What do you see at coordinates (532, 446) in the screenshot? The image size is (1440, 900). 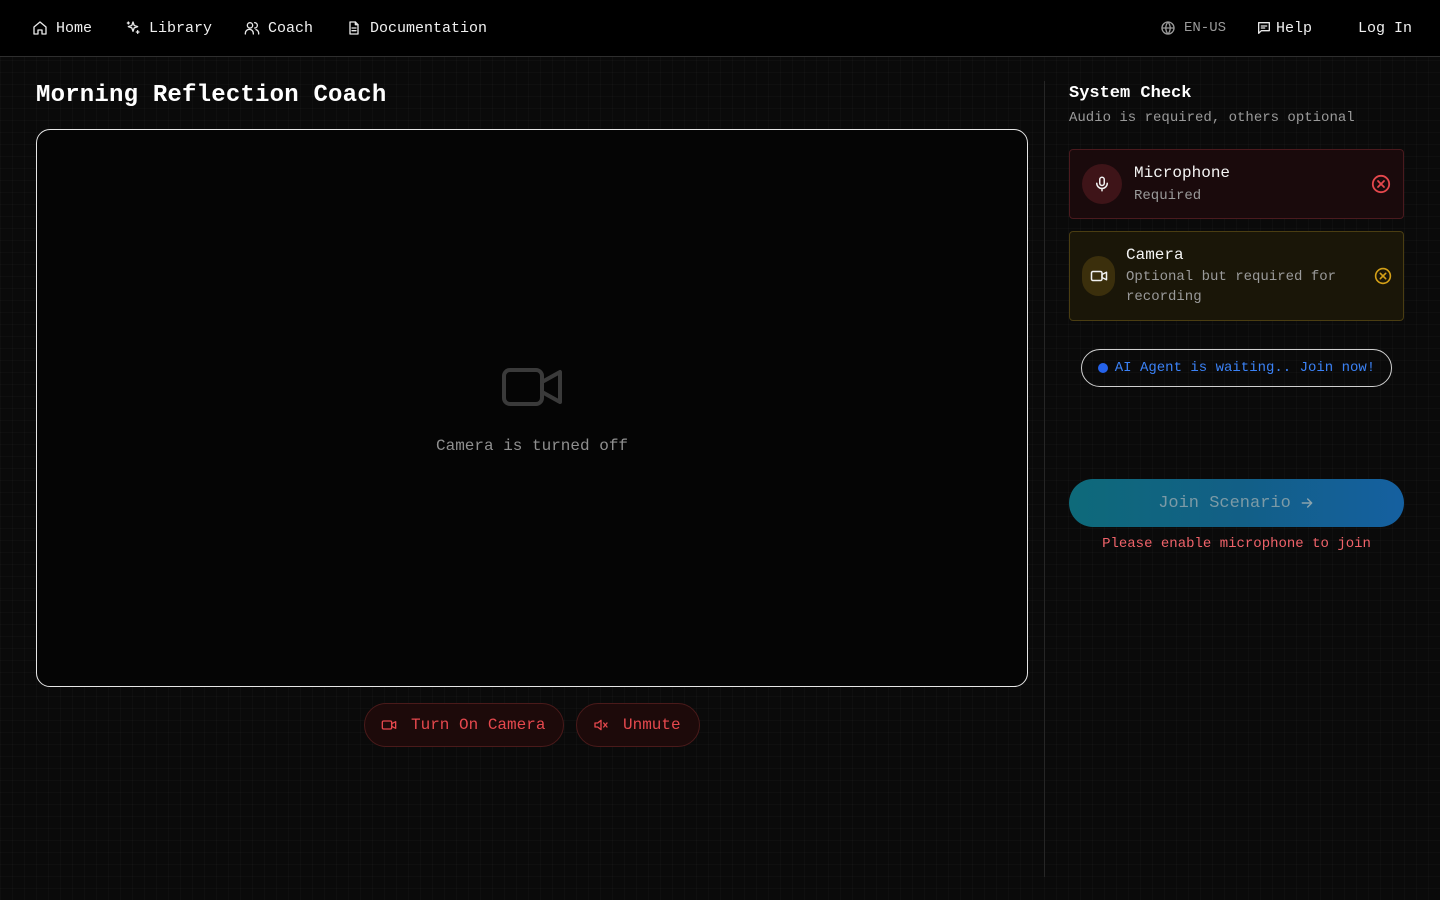 I see `camera-off-message: Camera is turned off` at bounding box center [532, 446].